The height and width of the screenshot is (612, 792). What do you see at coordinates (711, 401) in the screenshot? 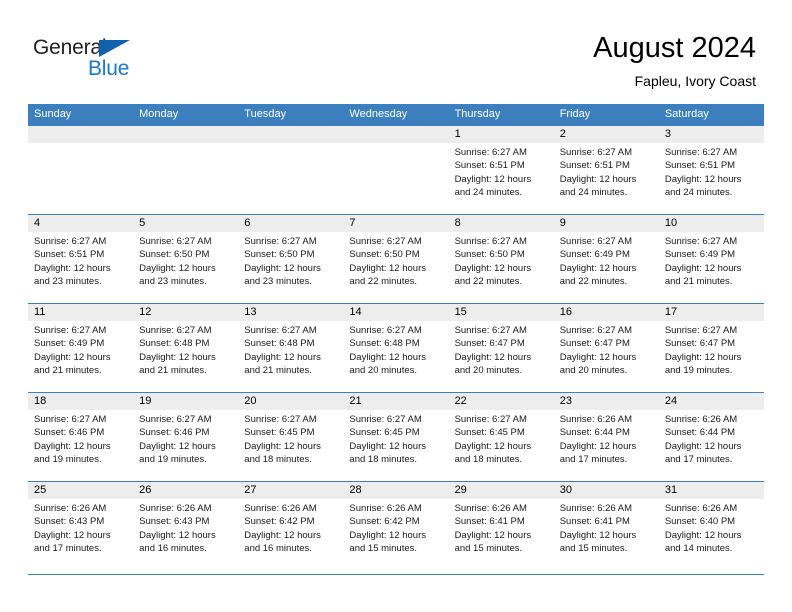
I see `day-number: 24` at bounding box center [711, 401].